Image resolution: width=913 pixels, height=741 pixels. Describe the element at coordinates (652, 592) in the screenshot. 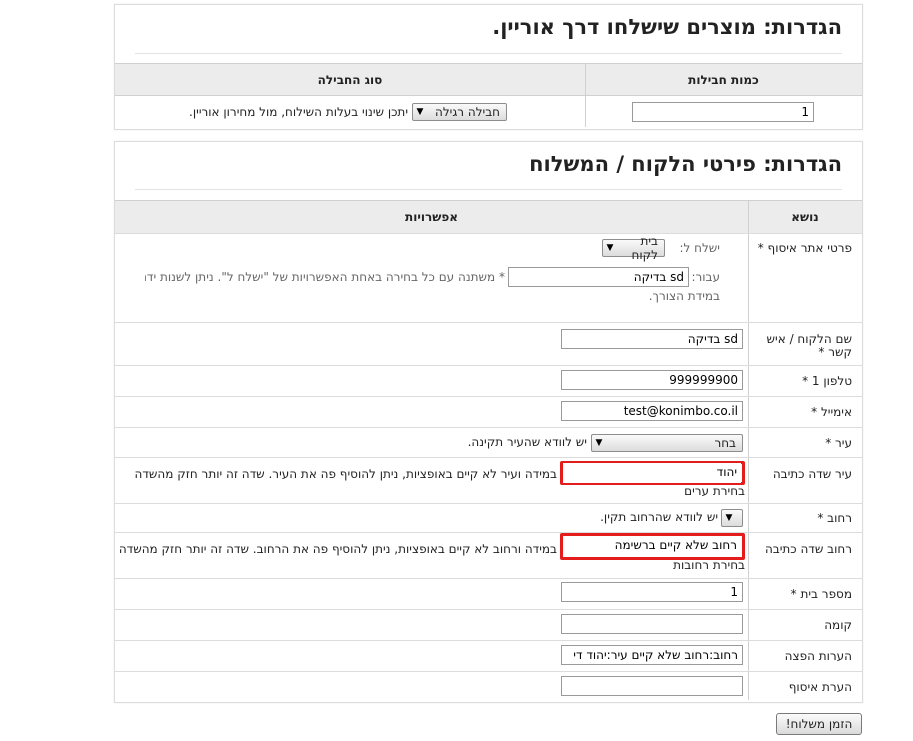

I see `house-number-input: 1` at that location.